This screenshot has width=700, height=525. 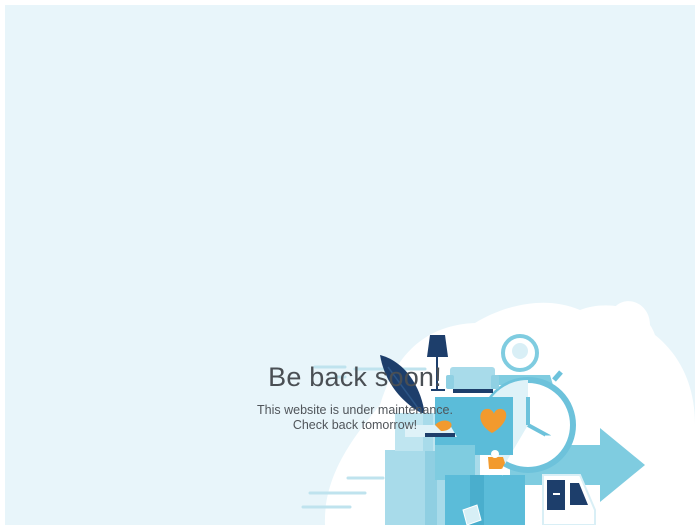 I want to click on maintenance-notice: This website is under maintenance., so click(x=355, y=410).